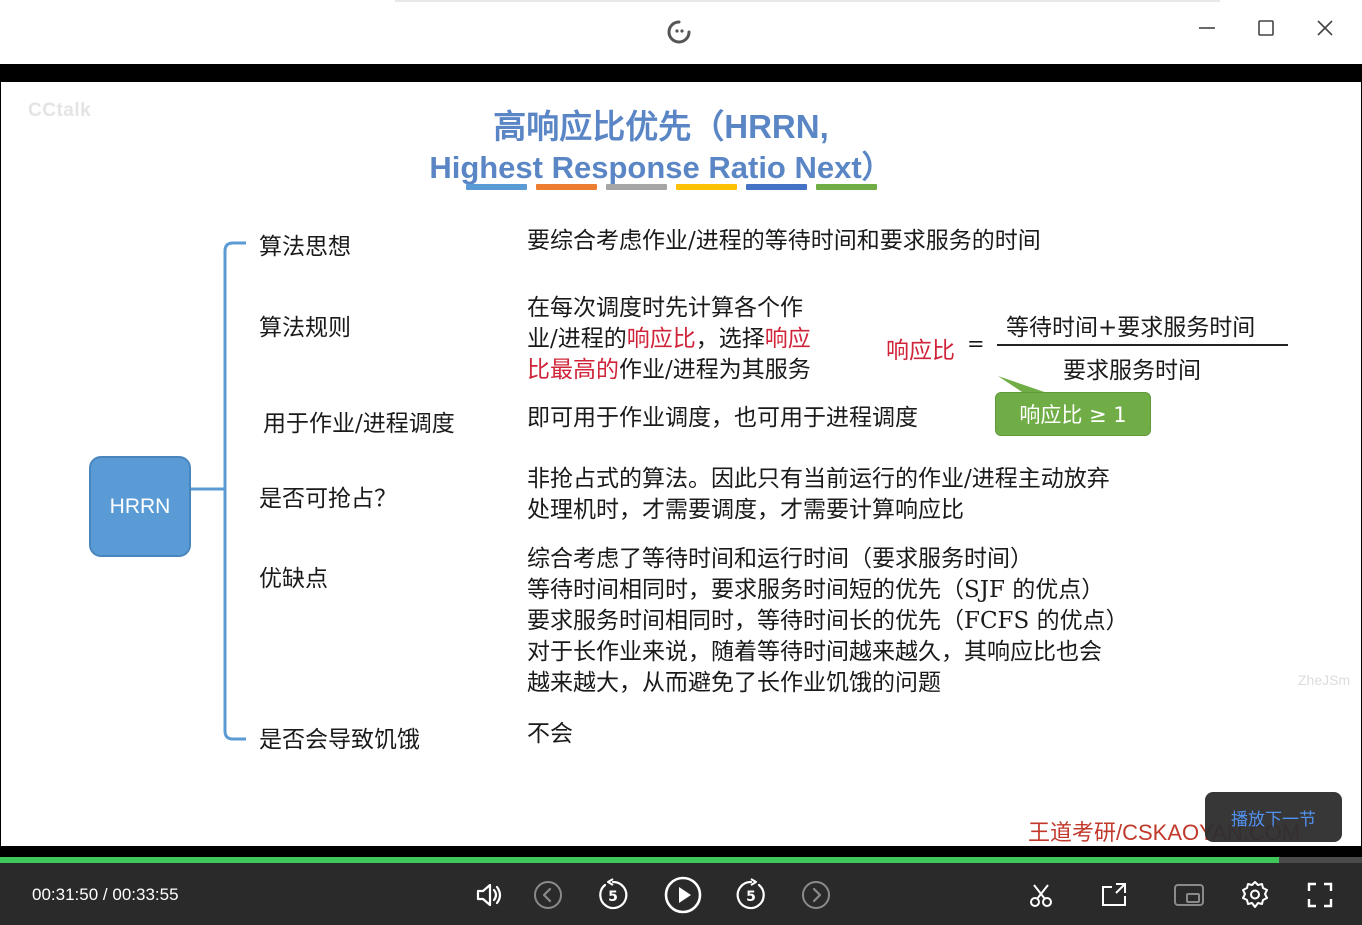 This screenshot has width=1362, height=925. What do you see at coordinates (305, 247) in the screenshot?
I see `row-label-algorithm-idea: 算法思想` at bounding box center [305, 247].